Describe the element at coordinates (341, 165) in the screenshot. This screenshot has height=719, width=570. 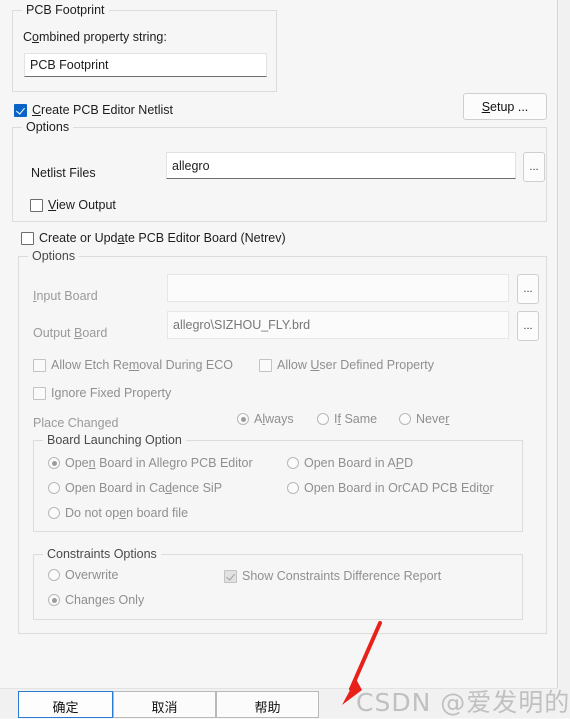
I see `netlist-files-input` at that location.